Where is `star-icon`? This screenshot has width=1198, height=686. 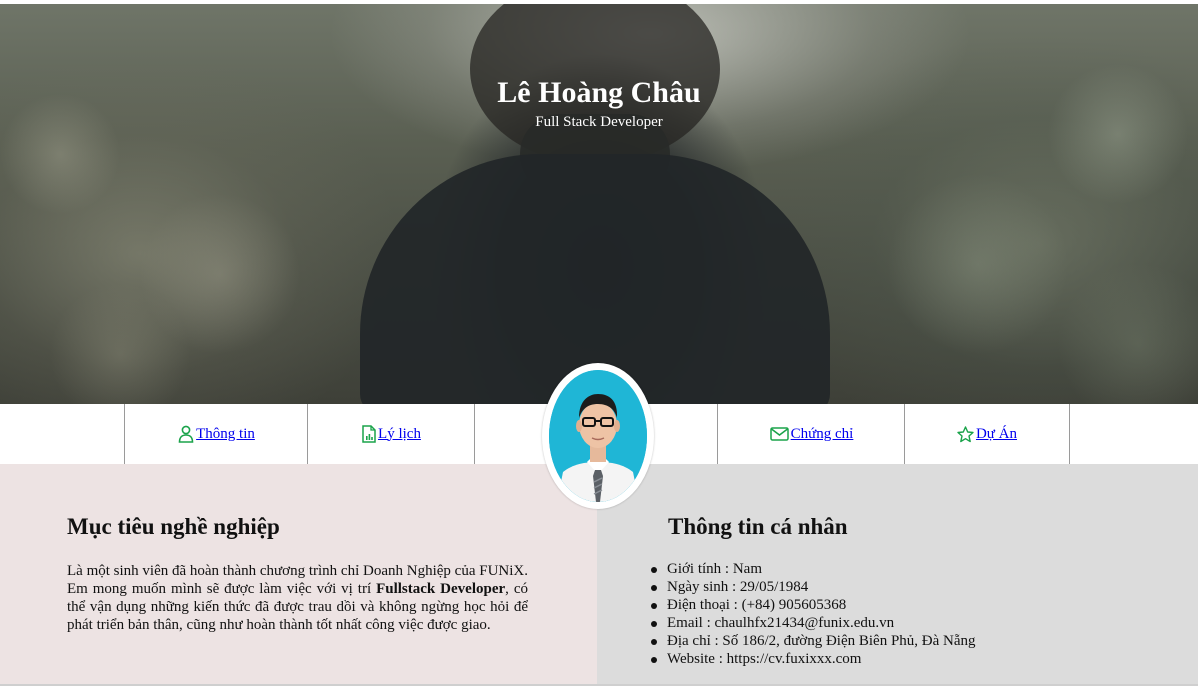 star-icon is located at coordinates (965, 434).